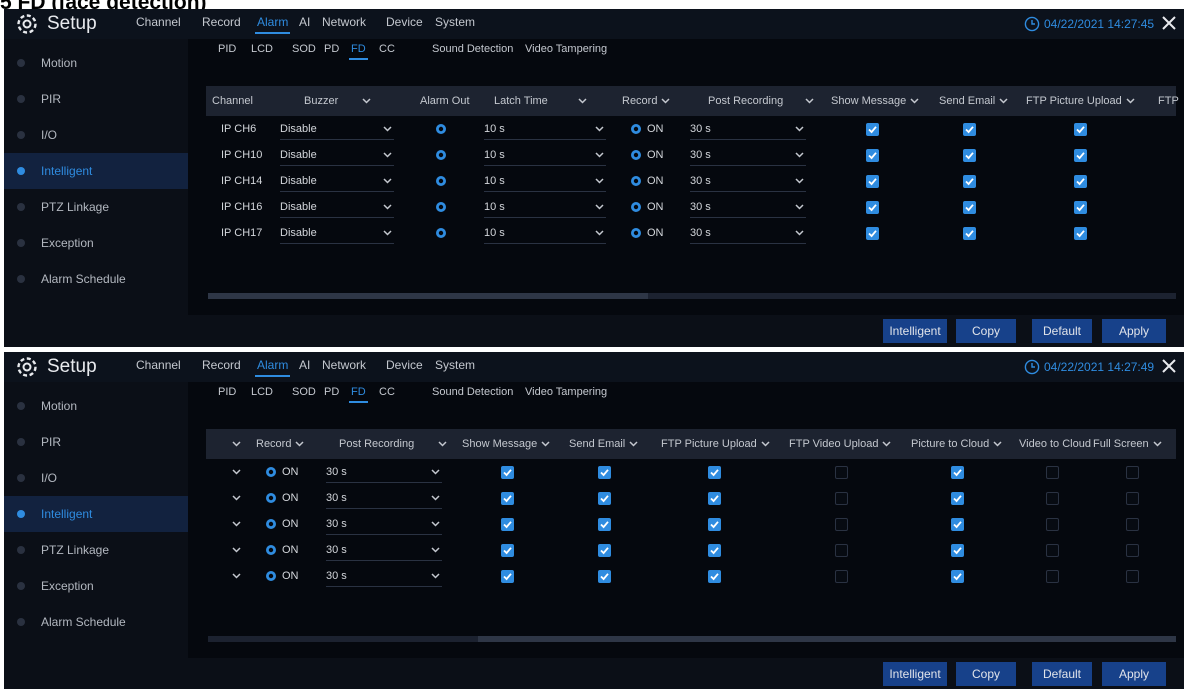 The width and height of the screenshot is (1184, 689). Describe the element at coordinates (96, 550) in the screenshot. I see `sidebar-item-ptz-linkage: PTZ Linkage` at that location.